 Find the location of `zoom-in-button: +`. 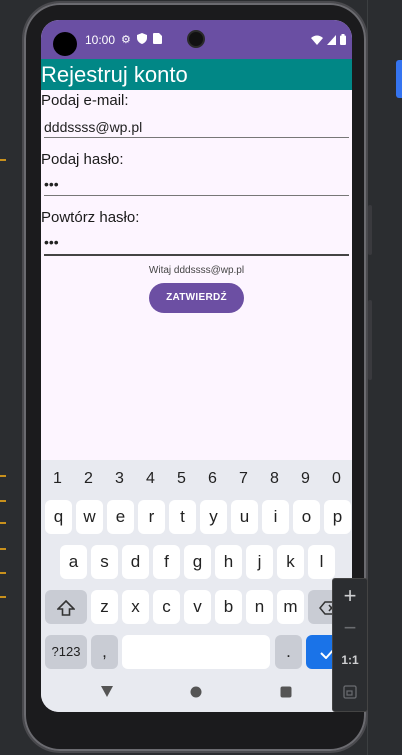

zoom-in-button: + is located at coordinates (350, 596).